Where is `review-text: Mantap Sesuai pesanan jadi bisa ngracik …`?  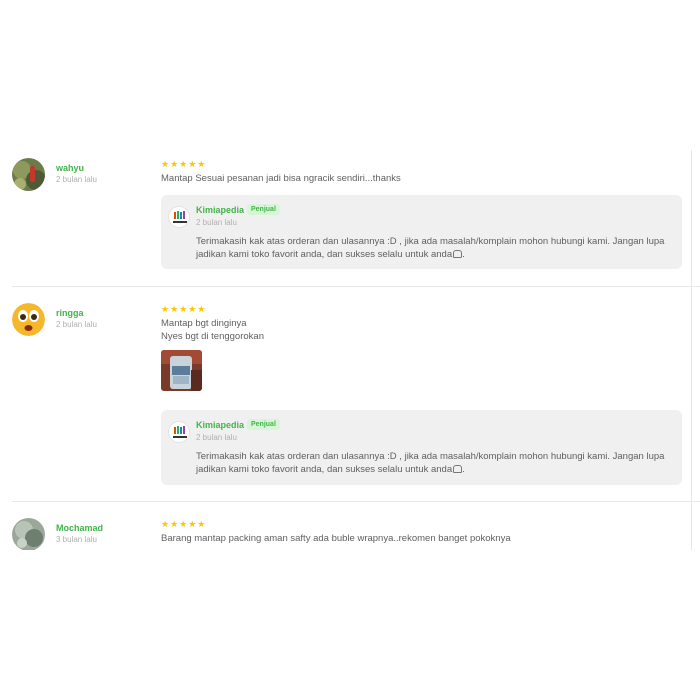
review-text: Mantap Sesuai pesanan jadi bisa ngracik … is located at coordinates (281, 178).